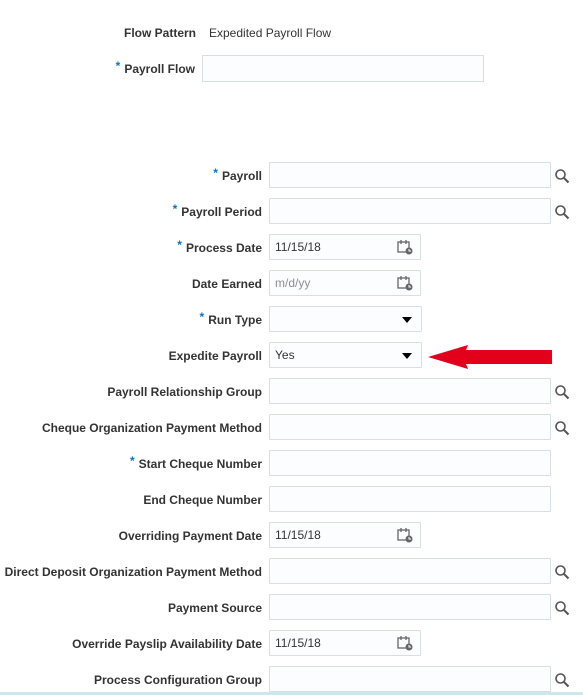  I want to click on start-cheque-number-input, so click(410, 463).